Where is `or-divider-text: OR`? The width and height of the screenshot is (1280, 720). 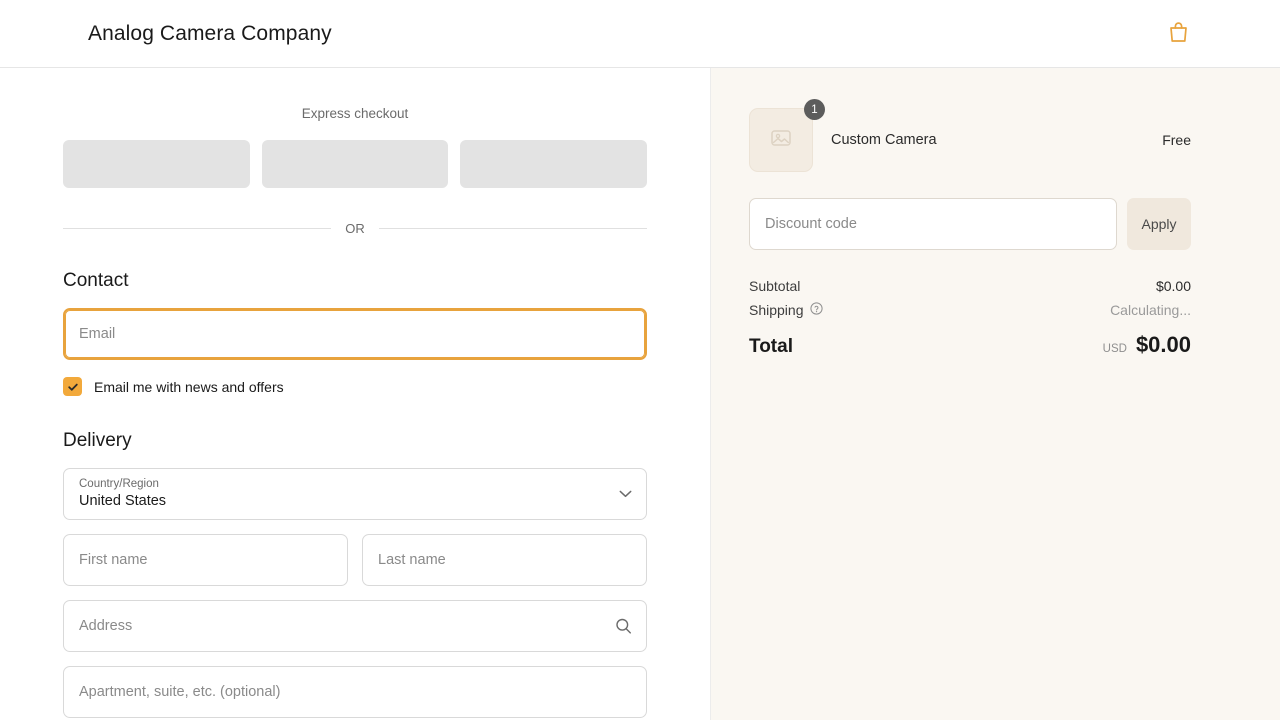 or-divider-text: OR is located at coordinates (355, 228).